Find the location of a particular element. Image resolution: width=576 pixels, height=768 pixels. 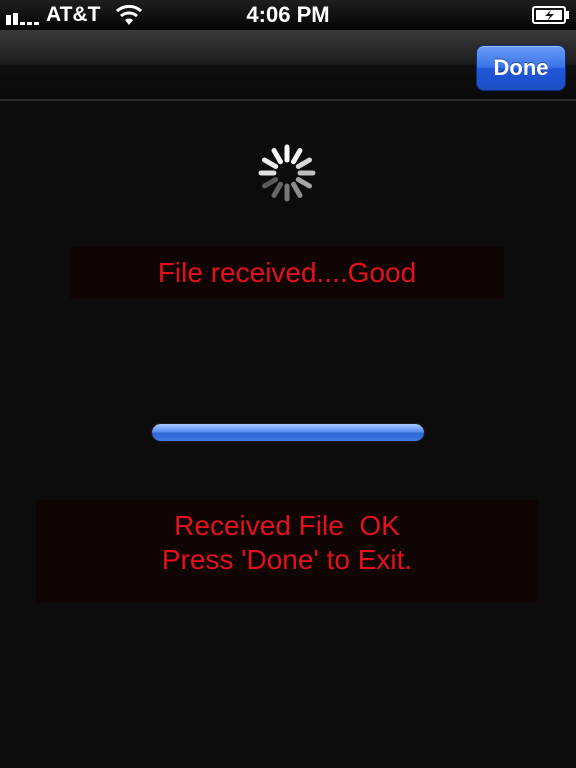

done-button: Done is located at coordinates (521, 68).